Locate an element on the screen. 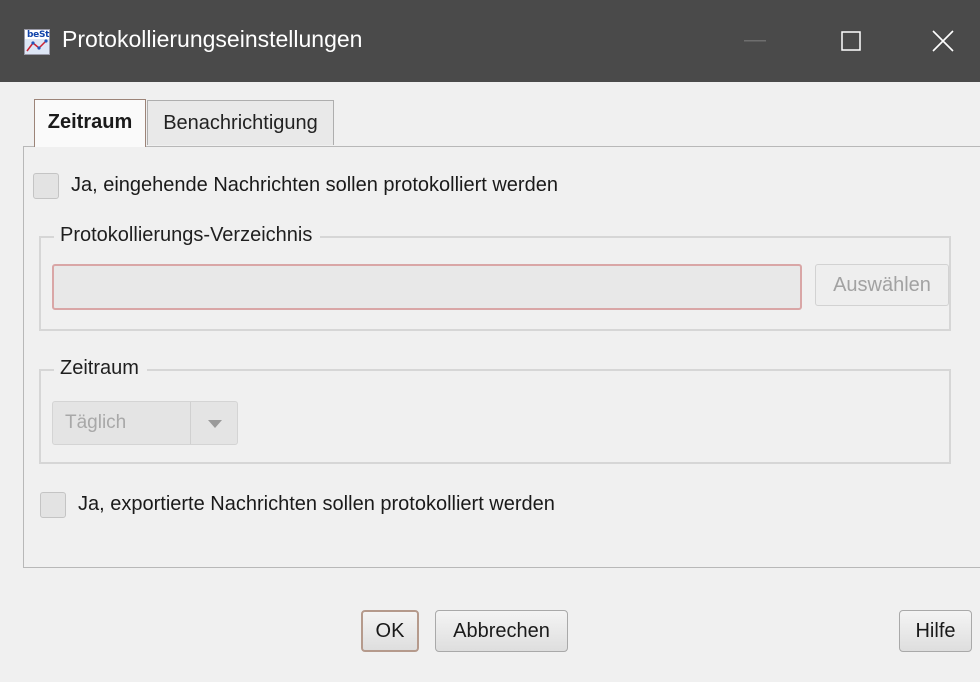 The image size is (980, 682). cancel-button: Abbrechen is located at coordinates (501, 631).